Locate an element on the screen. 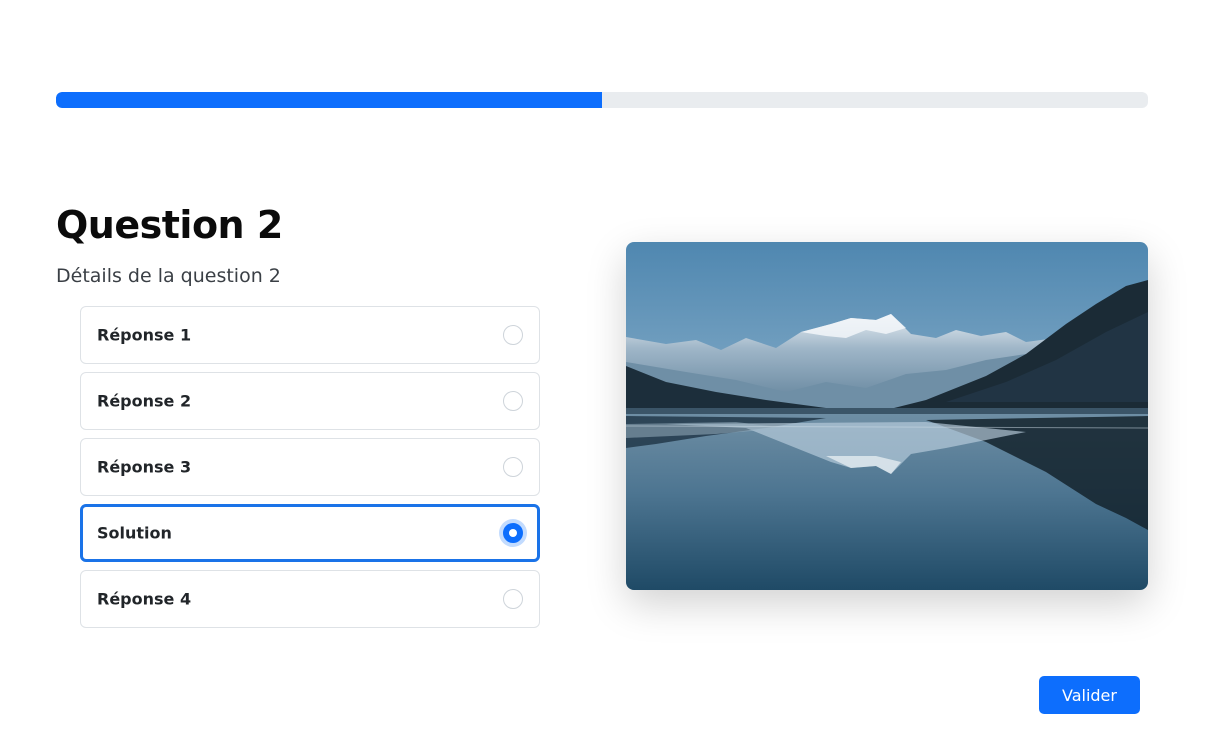 This screenshot has width=1213, height=755. answer-label: Solution is located at coordinates (134, 533).